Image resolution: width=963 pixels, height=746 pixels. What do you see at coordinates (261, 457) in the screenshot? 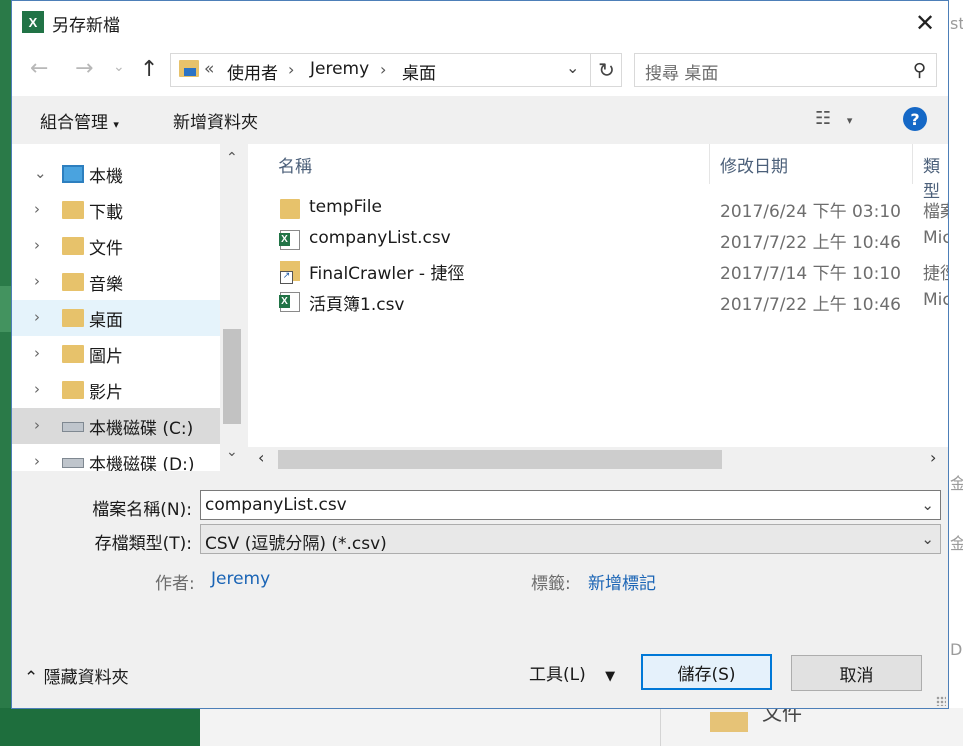
I see `scroll-left-icon: ‹` at bounding box center [261, 457].